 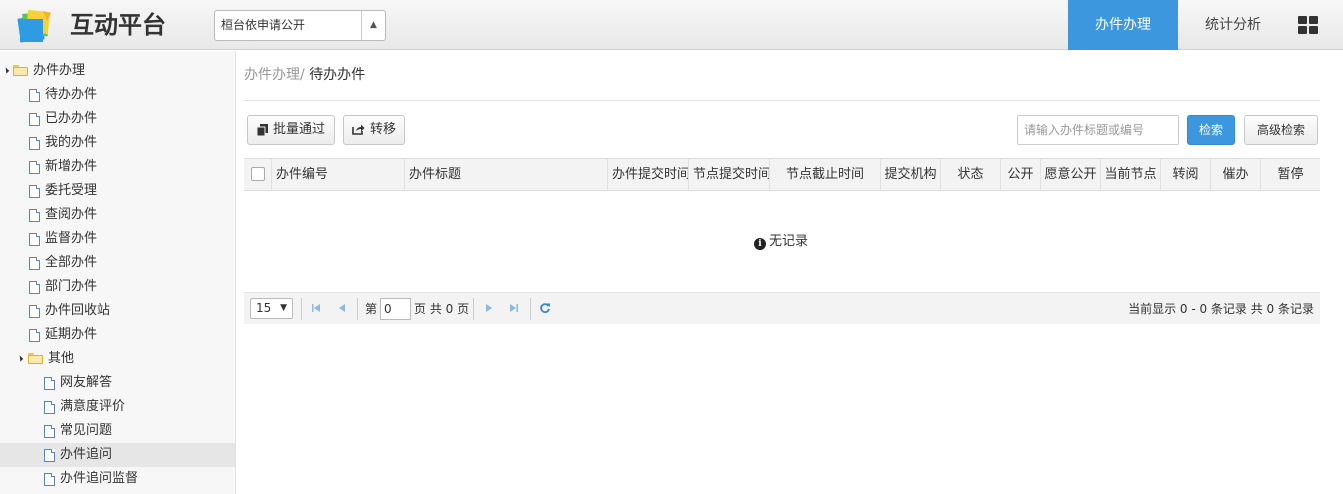 I want to click on empty-text: 无记录, so click(x=789, y=241).